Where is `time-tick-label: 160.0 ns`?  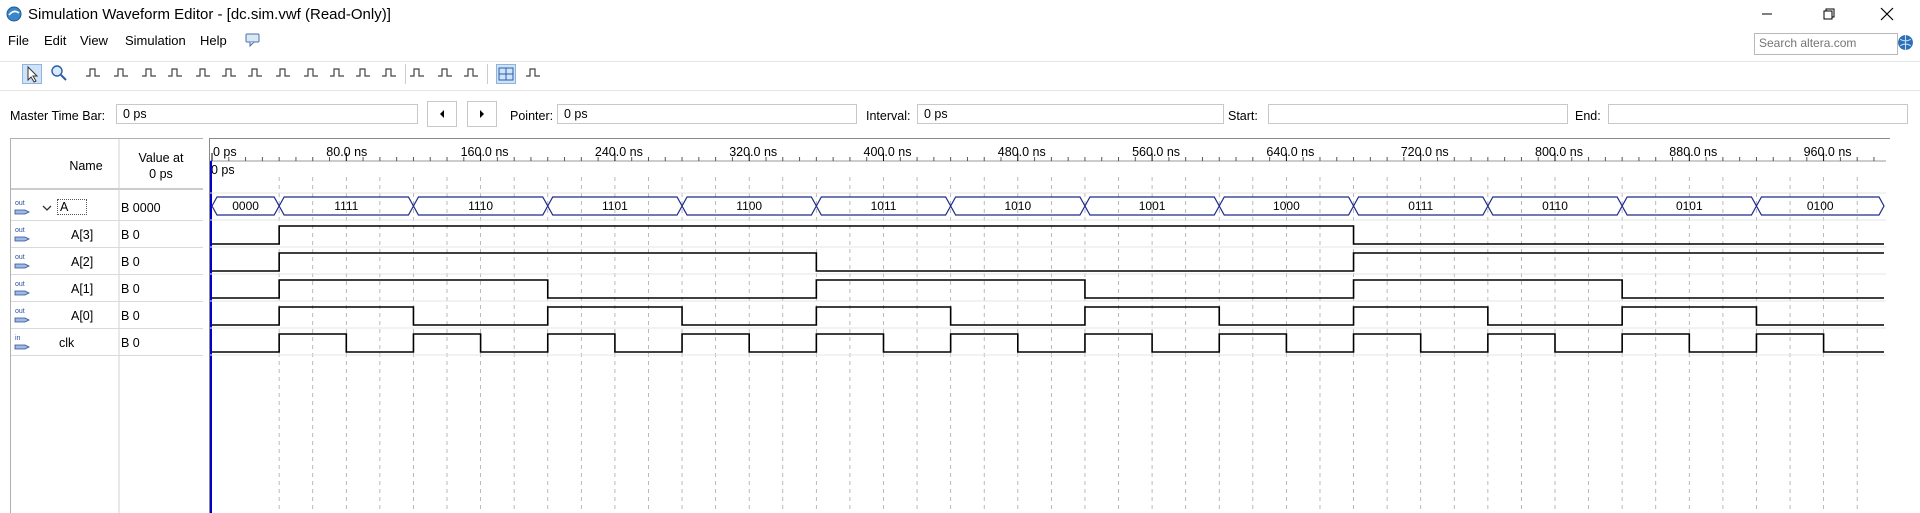 time-tick-label: 160.0 ns is located at coordinates (485, 152).